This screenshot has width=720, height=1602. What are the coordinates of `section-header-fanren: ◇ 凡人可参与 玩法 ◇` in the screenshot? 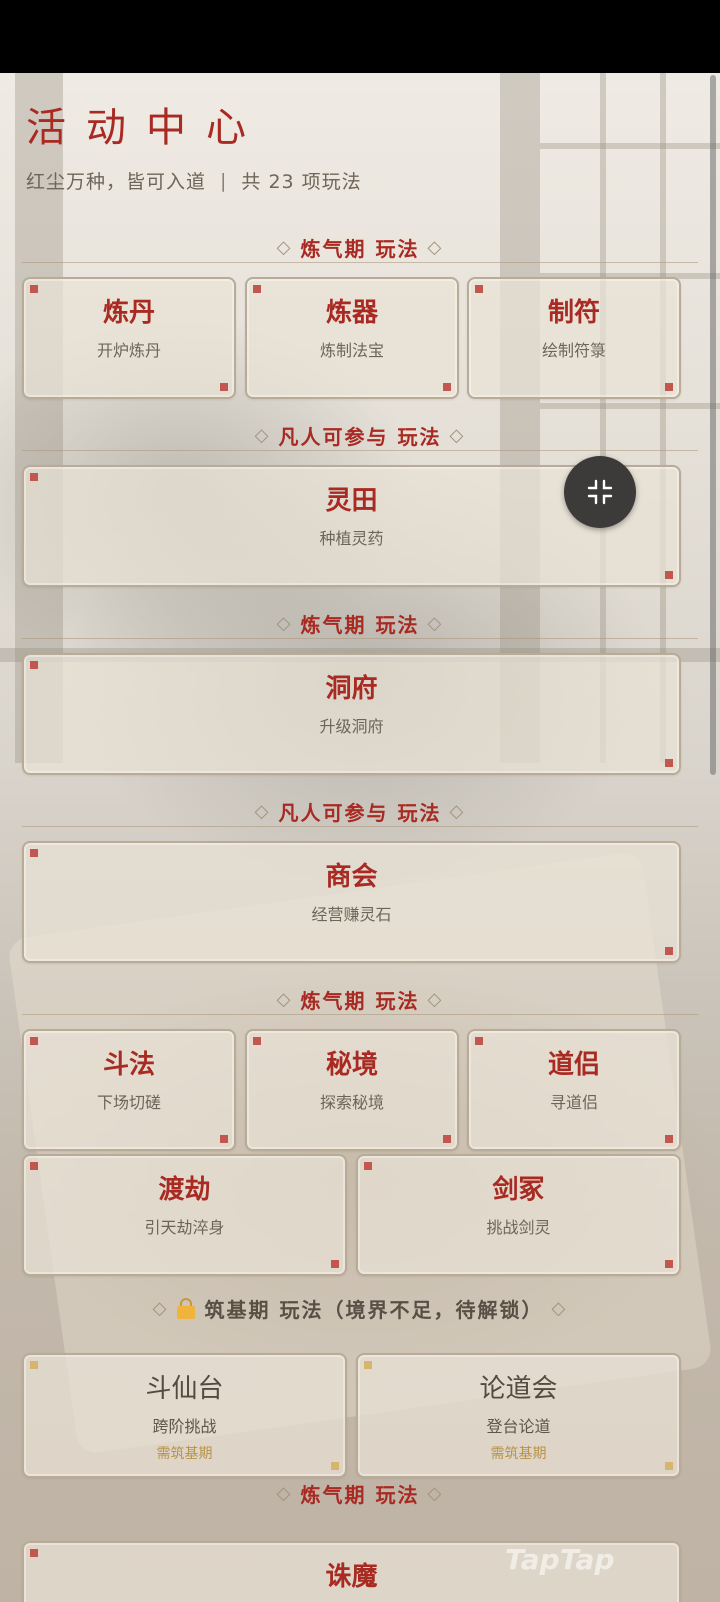 It's located at (360, 436).